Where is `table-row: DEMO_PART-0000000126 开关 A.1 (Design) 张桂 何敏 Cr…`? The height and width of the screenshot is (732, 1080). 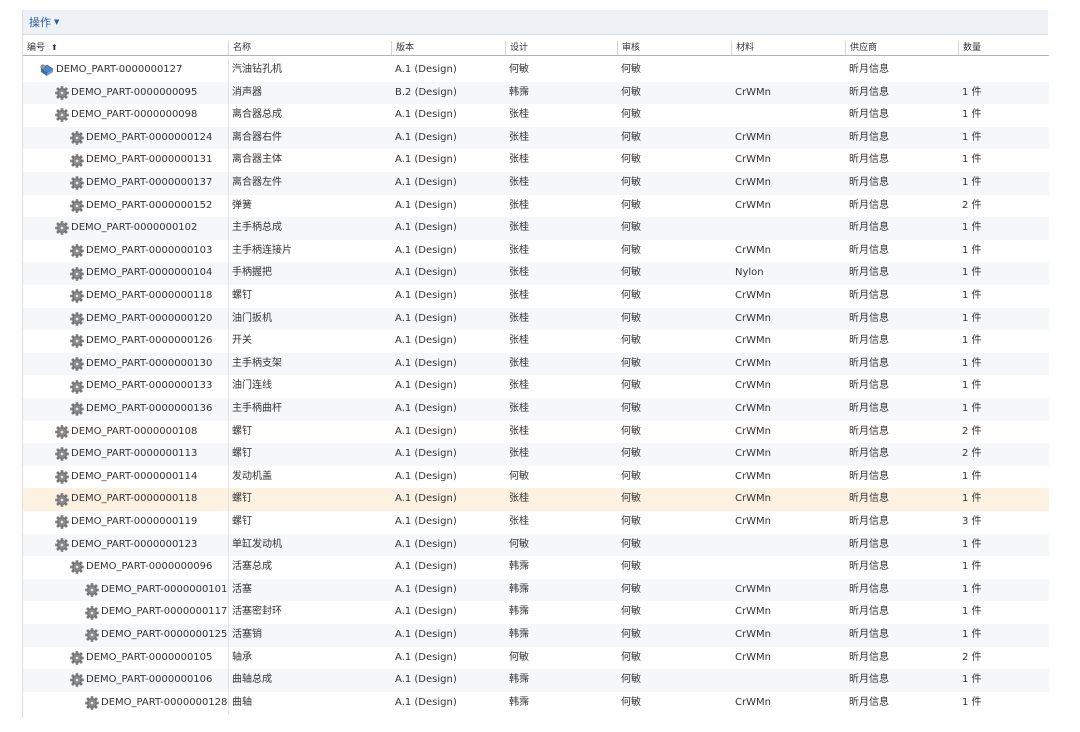
table-row: DEMO_PART-0000000126 开关 A.1 (Design) 张桂 何敏 Cr… is located at coordinates (536, 341).